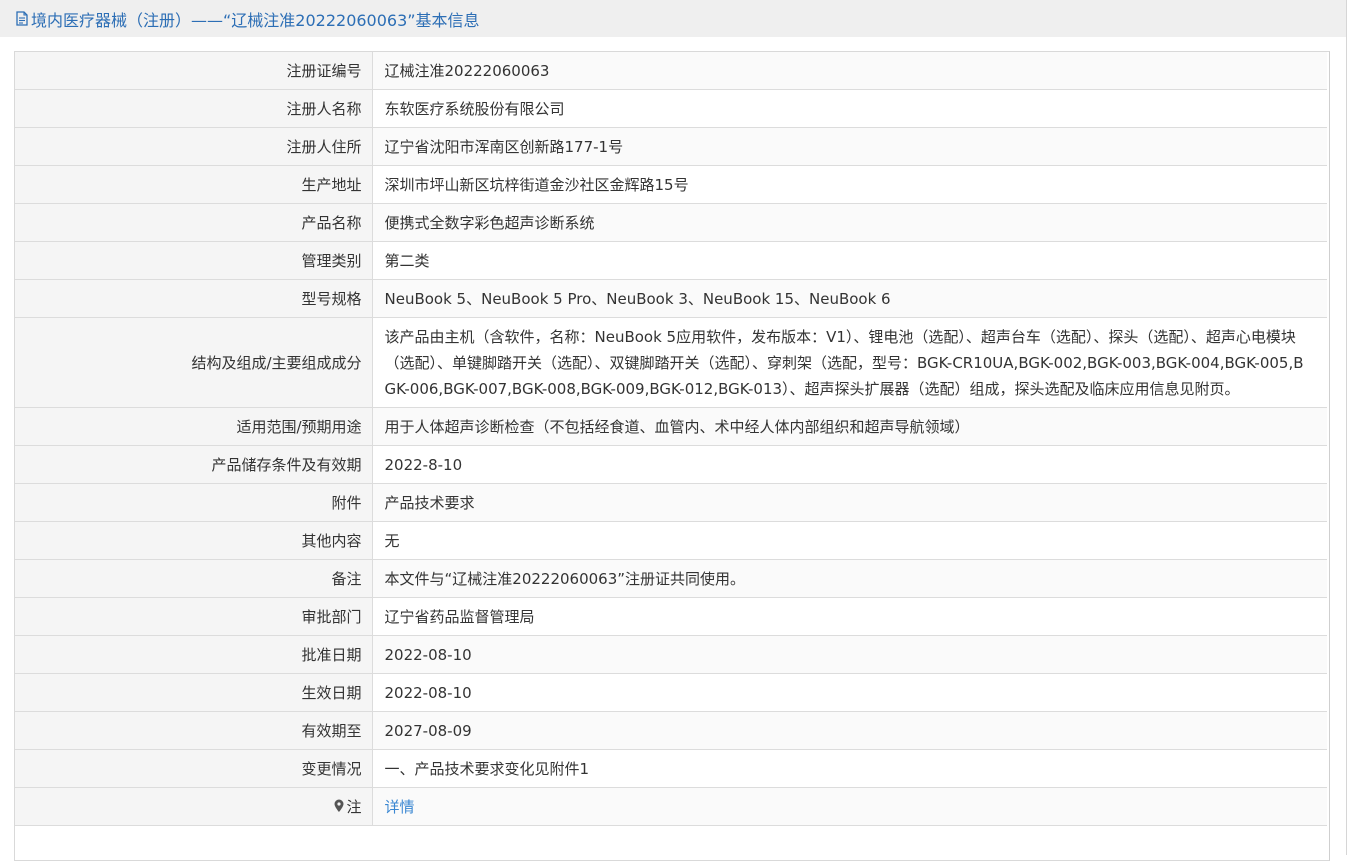 The height and width of the screenshot is (861, 1368). Describe the element at coordinates (22, 18) in the screenshot. I see `document-icon` at that location.